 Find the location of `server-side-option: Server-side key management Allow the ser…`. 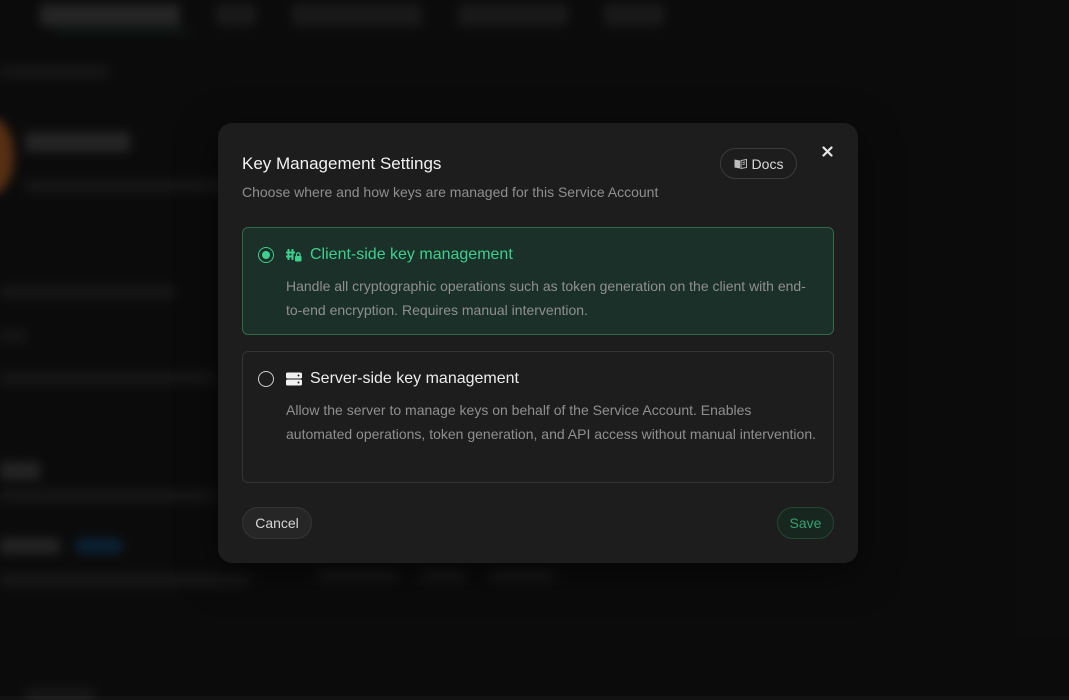

server-side-option: Server-side key management Allow the ser… is located at coordinates (538, 417).